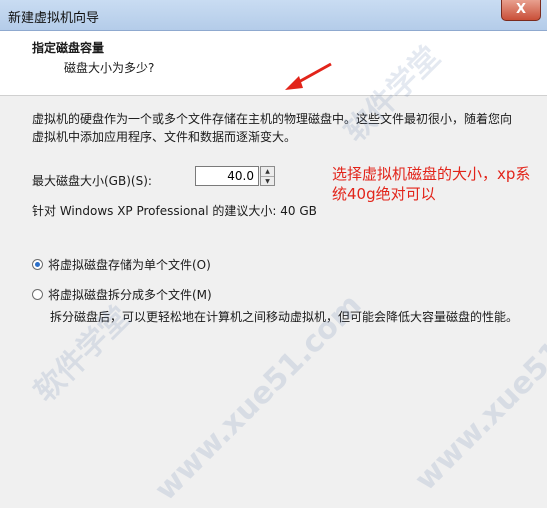 This screenshot has width=547, height=508. Describe the element at coordinates (129, 265) in the screenshot. I see `option-single-file-label: 将虚拟磁盘存储为单个文件(O)` at that location.